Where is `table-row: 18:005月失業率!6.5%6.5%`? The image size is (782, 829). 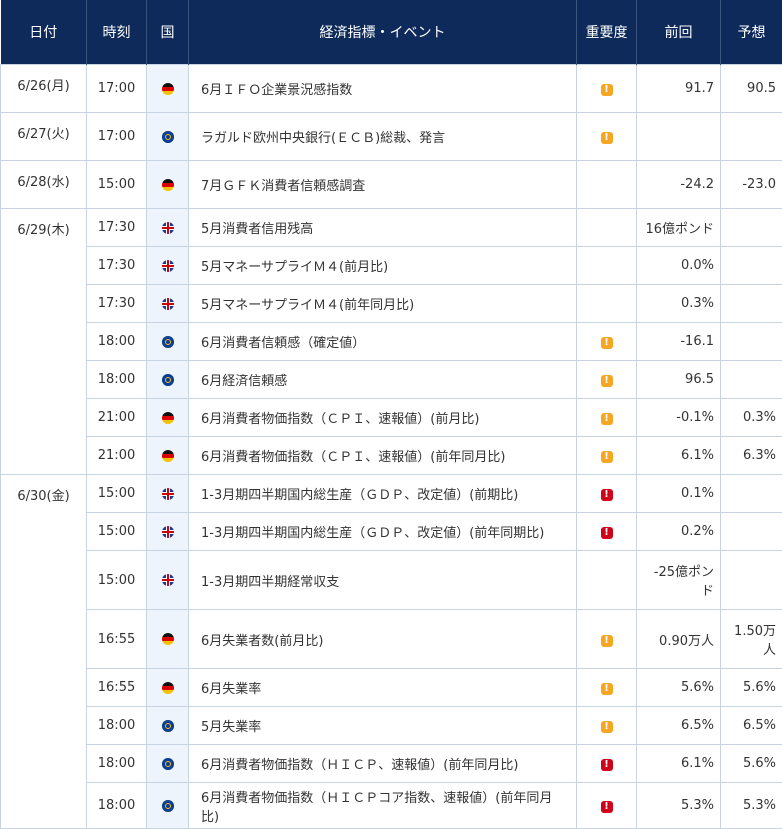
table-row: 18:005月失業率!6.5%6.5% is located at coordinates (391, 726).